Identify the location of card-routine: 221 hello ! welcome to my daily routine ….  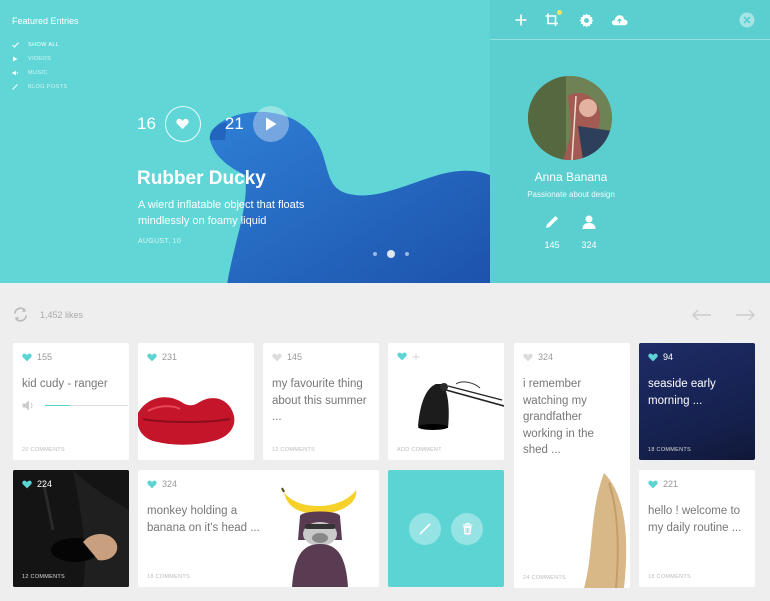
(697, 528).